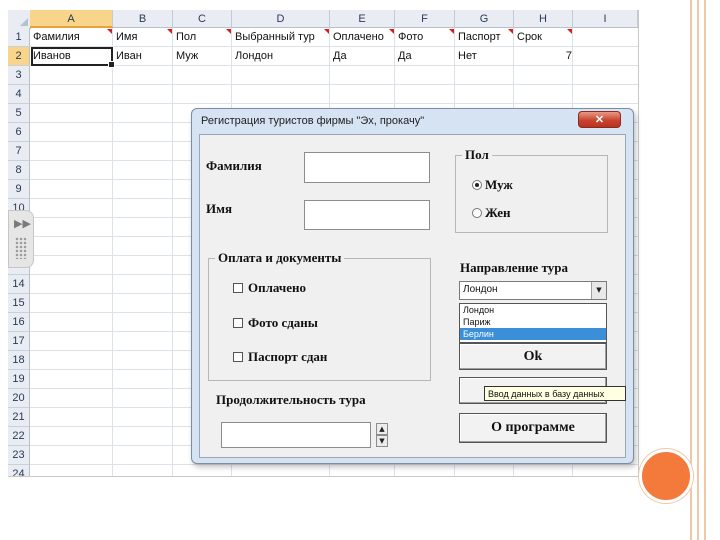  I want to click on row-header: 3, so click(19, 75).